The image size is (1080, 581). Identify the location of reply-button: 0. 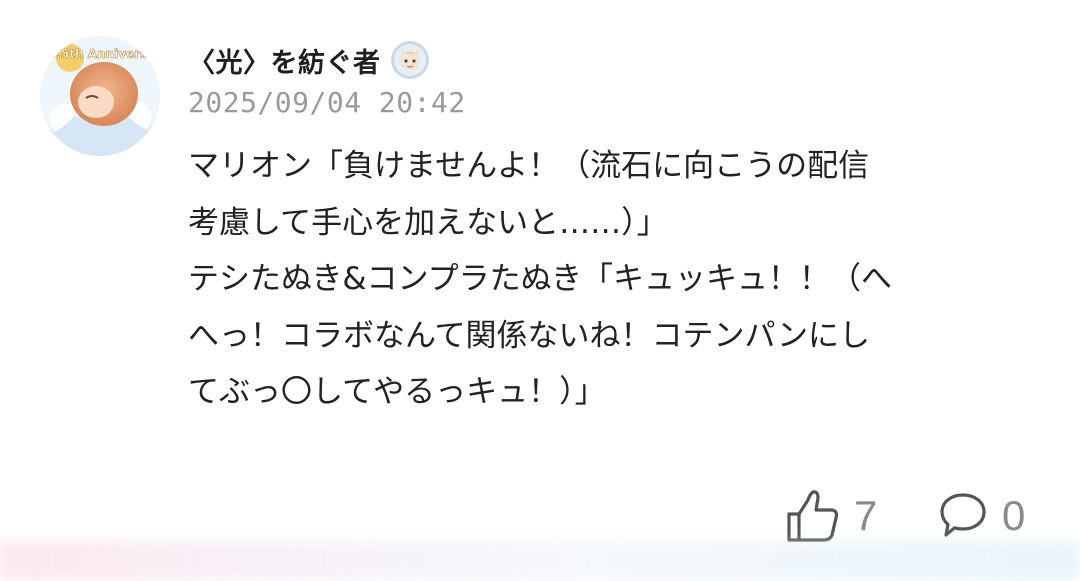
(981, 516).